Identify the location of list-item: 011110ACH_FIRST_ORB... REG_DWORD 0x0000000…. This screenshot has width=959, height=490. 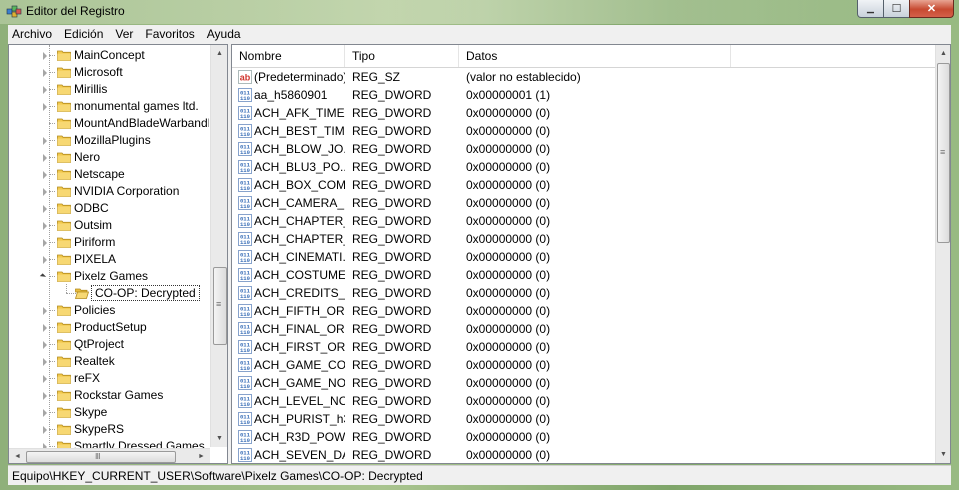
(583, 347).